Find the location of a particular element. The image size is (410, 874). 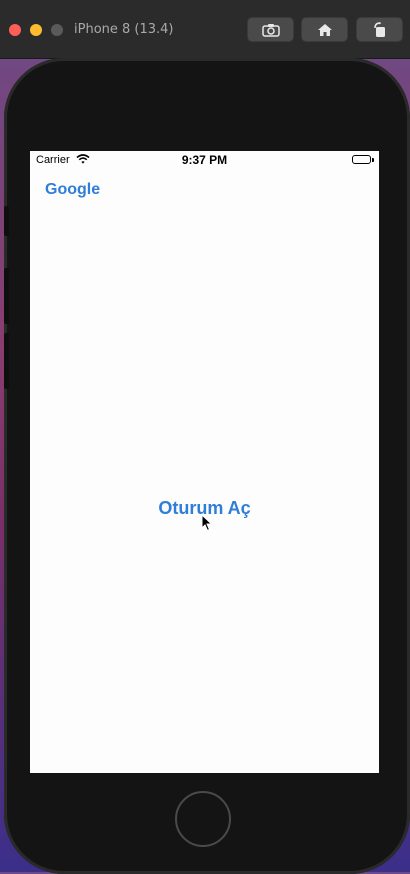

battery-tip is located at coordinates (373, 160).